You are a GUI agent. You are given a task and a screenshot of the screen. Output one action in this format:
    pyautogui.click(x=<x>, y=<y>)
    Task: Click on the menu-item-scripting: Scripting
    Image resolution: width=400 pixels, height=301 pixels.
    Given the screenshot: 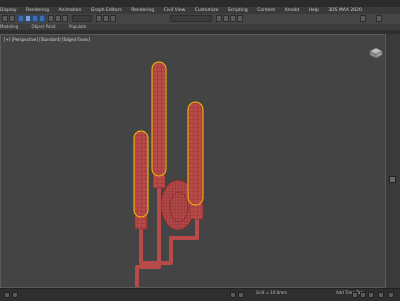 What is the action you would take?
    pyautogui.click(x=238, y=10)
    